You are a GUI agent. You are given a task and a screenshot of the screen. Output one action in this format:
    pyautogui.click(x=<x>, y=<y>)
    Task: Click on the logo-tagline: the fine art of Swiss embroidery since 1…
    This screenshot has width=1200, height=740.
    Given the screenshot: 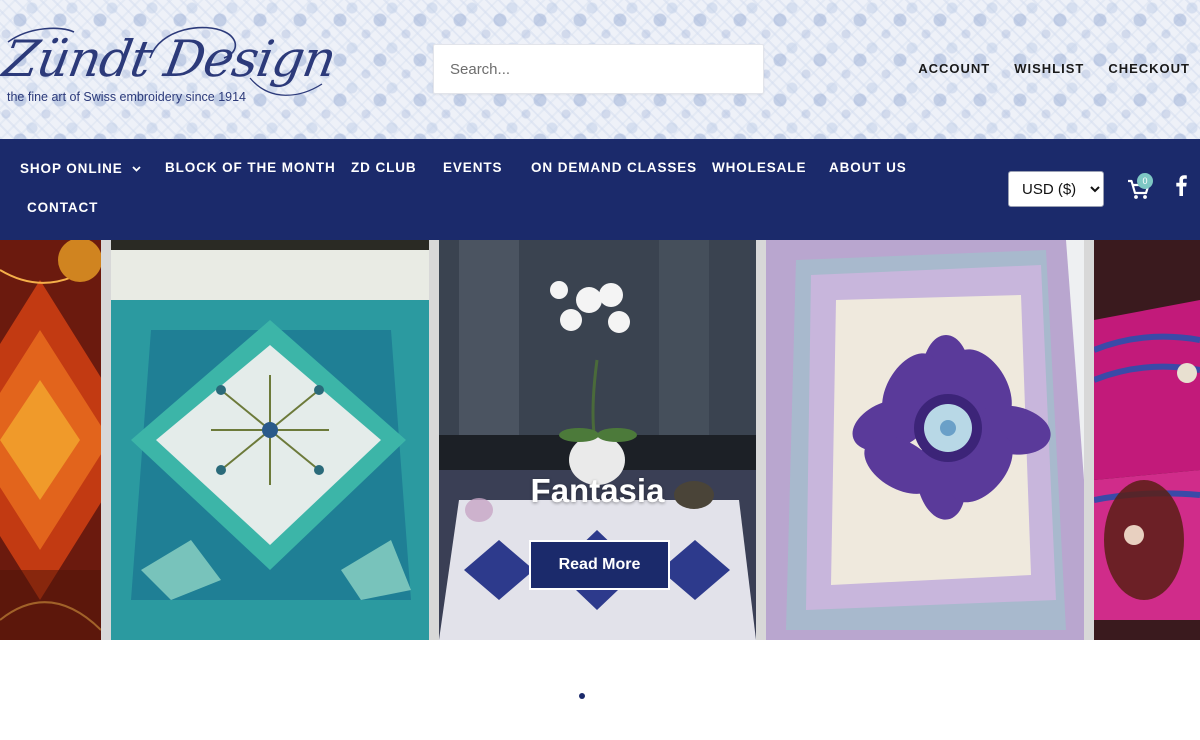 What is the action you would take?
    pyautogui.click(x=127, y=97)
    